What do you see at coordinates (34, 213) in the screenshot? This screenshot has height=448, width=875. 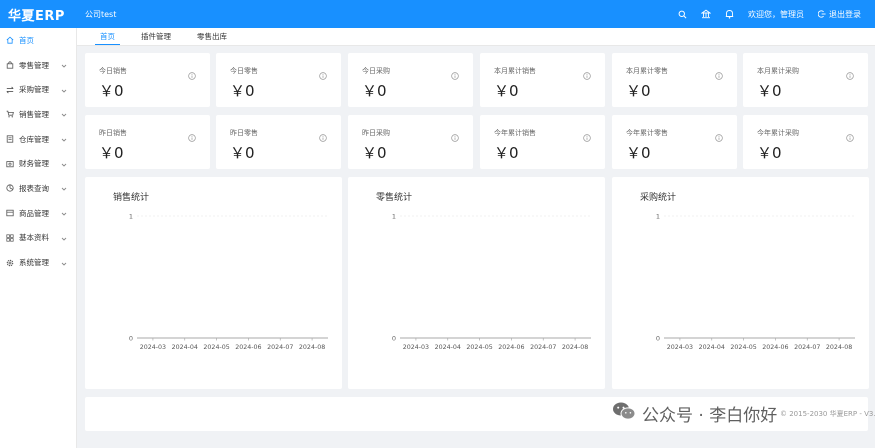 I see `sidebar-item-label: 商品管理` at bounding box center [34, 213].